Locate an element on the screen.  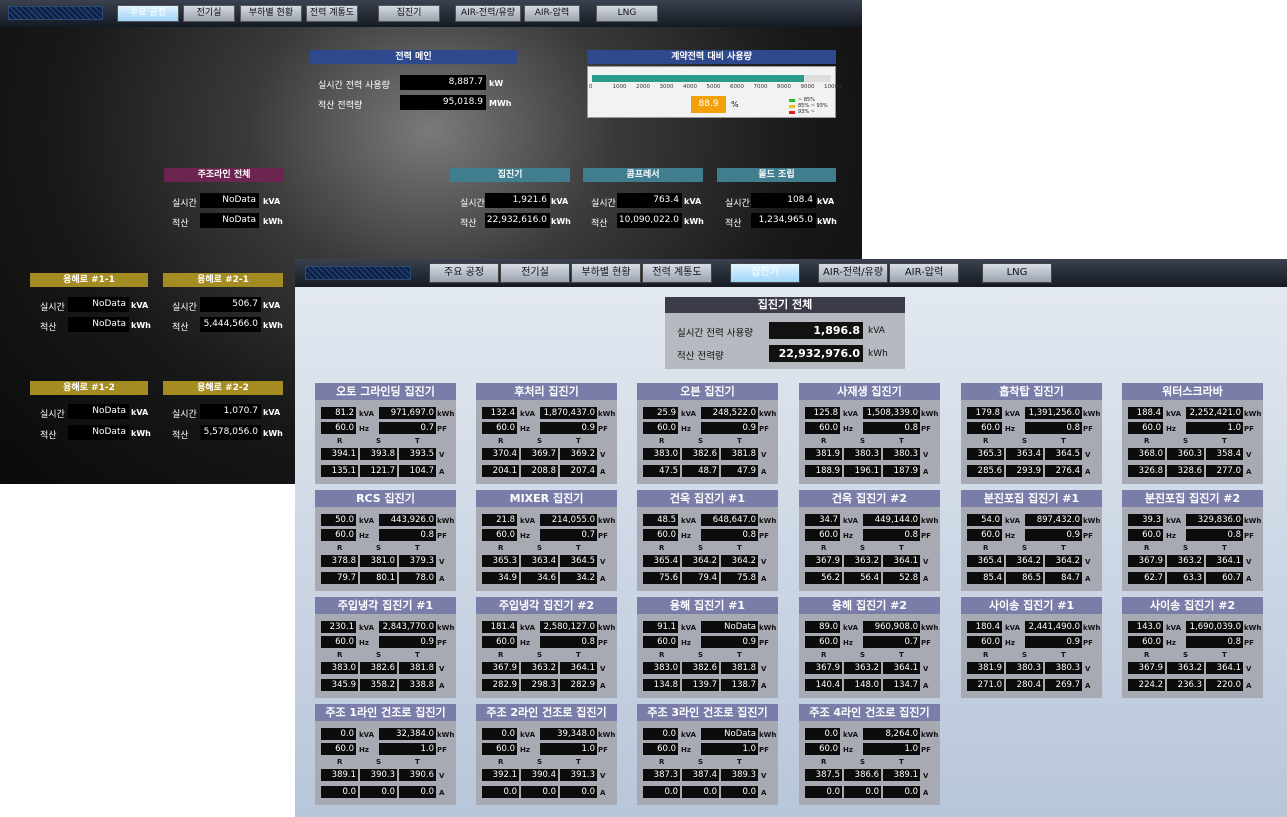
current-value: 56.4 is located at coordinates (862, 578).